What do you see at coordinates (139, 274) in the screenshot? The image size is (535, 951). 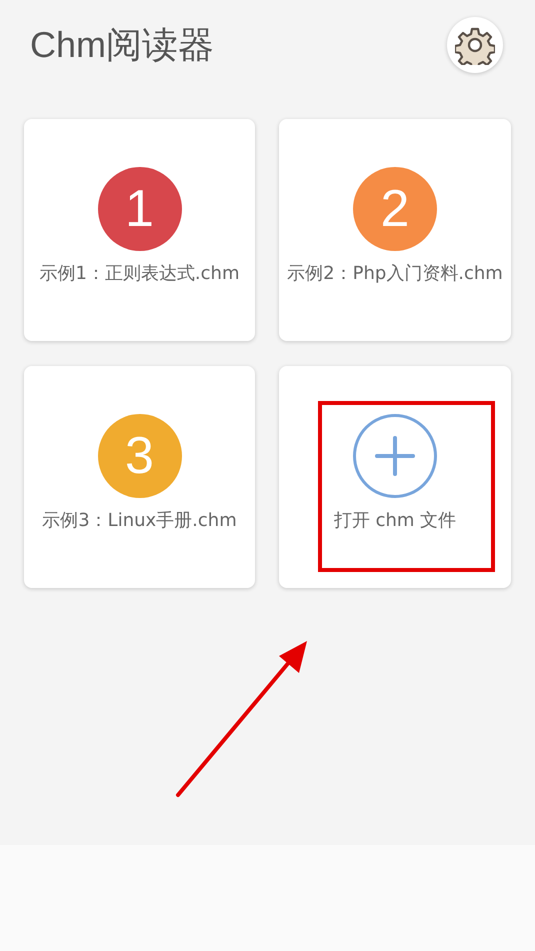 I see `card-label: 示例1：正则表达式.chm` at bounding box center [139, 274].